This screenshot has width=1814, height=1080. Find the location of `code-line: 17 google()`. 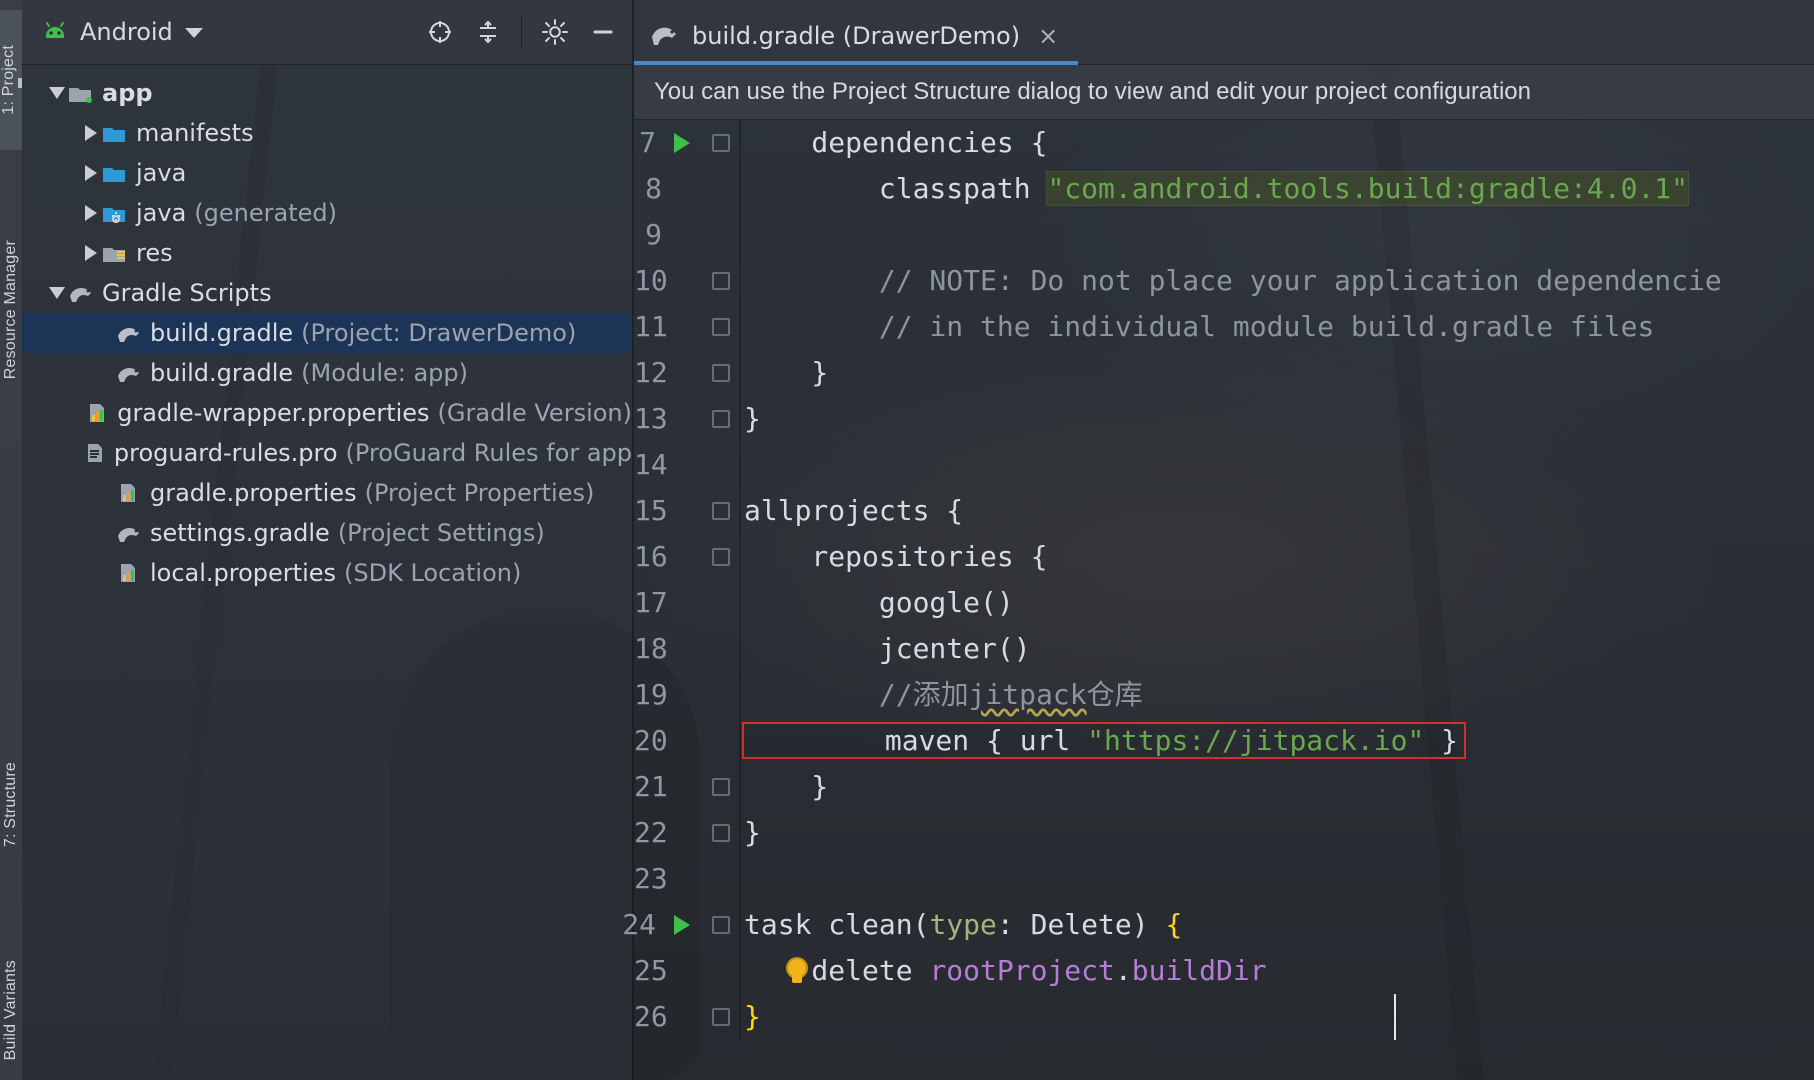

code-line: 17 google() is located at coordinates (1224, 603).